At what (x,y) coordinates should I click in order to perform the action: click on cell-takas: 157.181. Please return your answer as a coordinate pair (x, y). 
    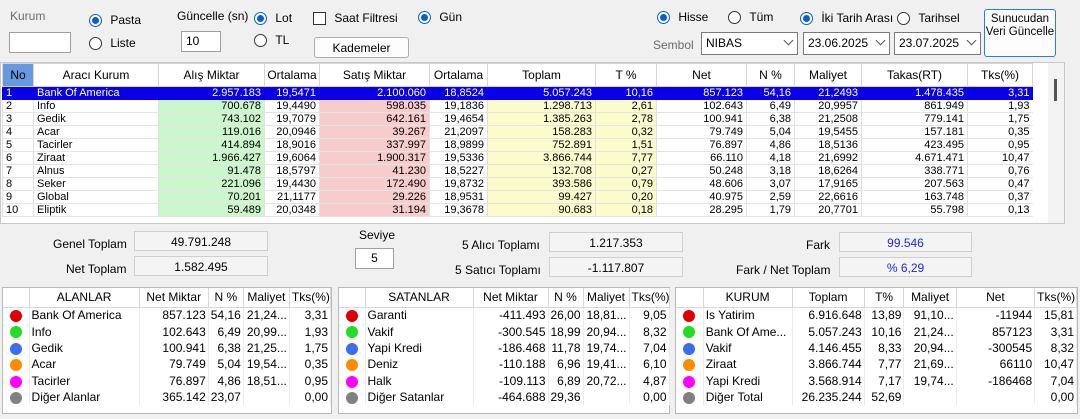
    Looking at the image, I should click on (914, 132).